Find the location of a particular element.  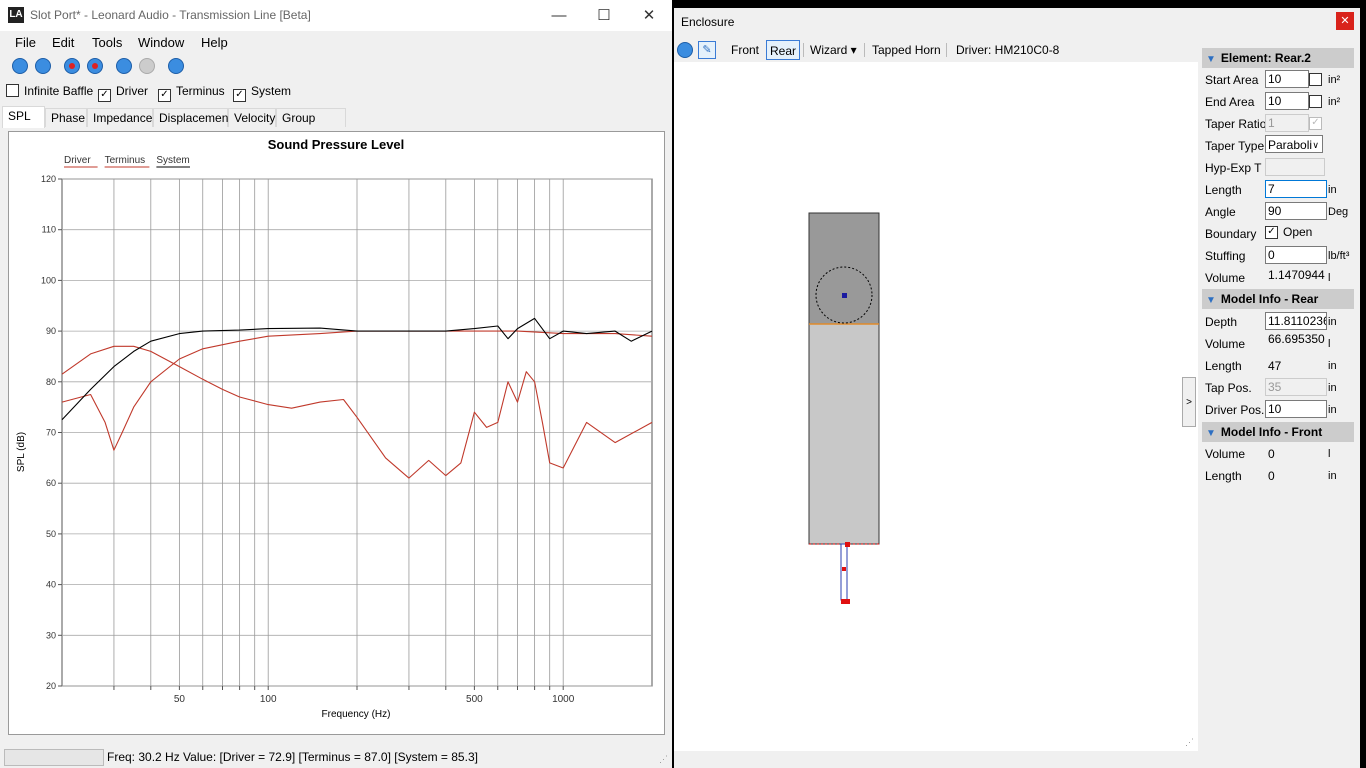

length-input: 7 is located at coordinates (1296, 189).